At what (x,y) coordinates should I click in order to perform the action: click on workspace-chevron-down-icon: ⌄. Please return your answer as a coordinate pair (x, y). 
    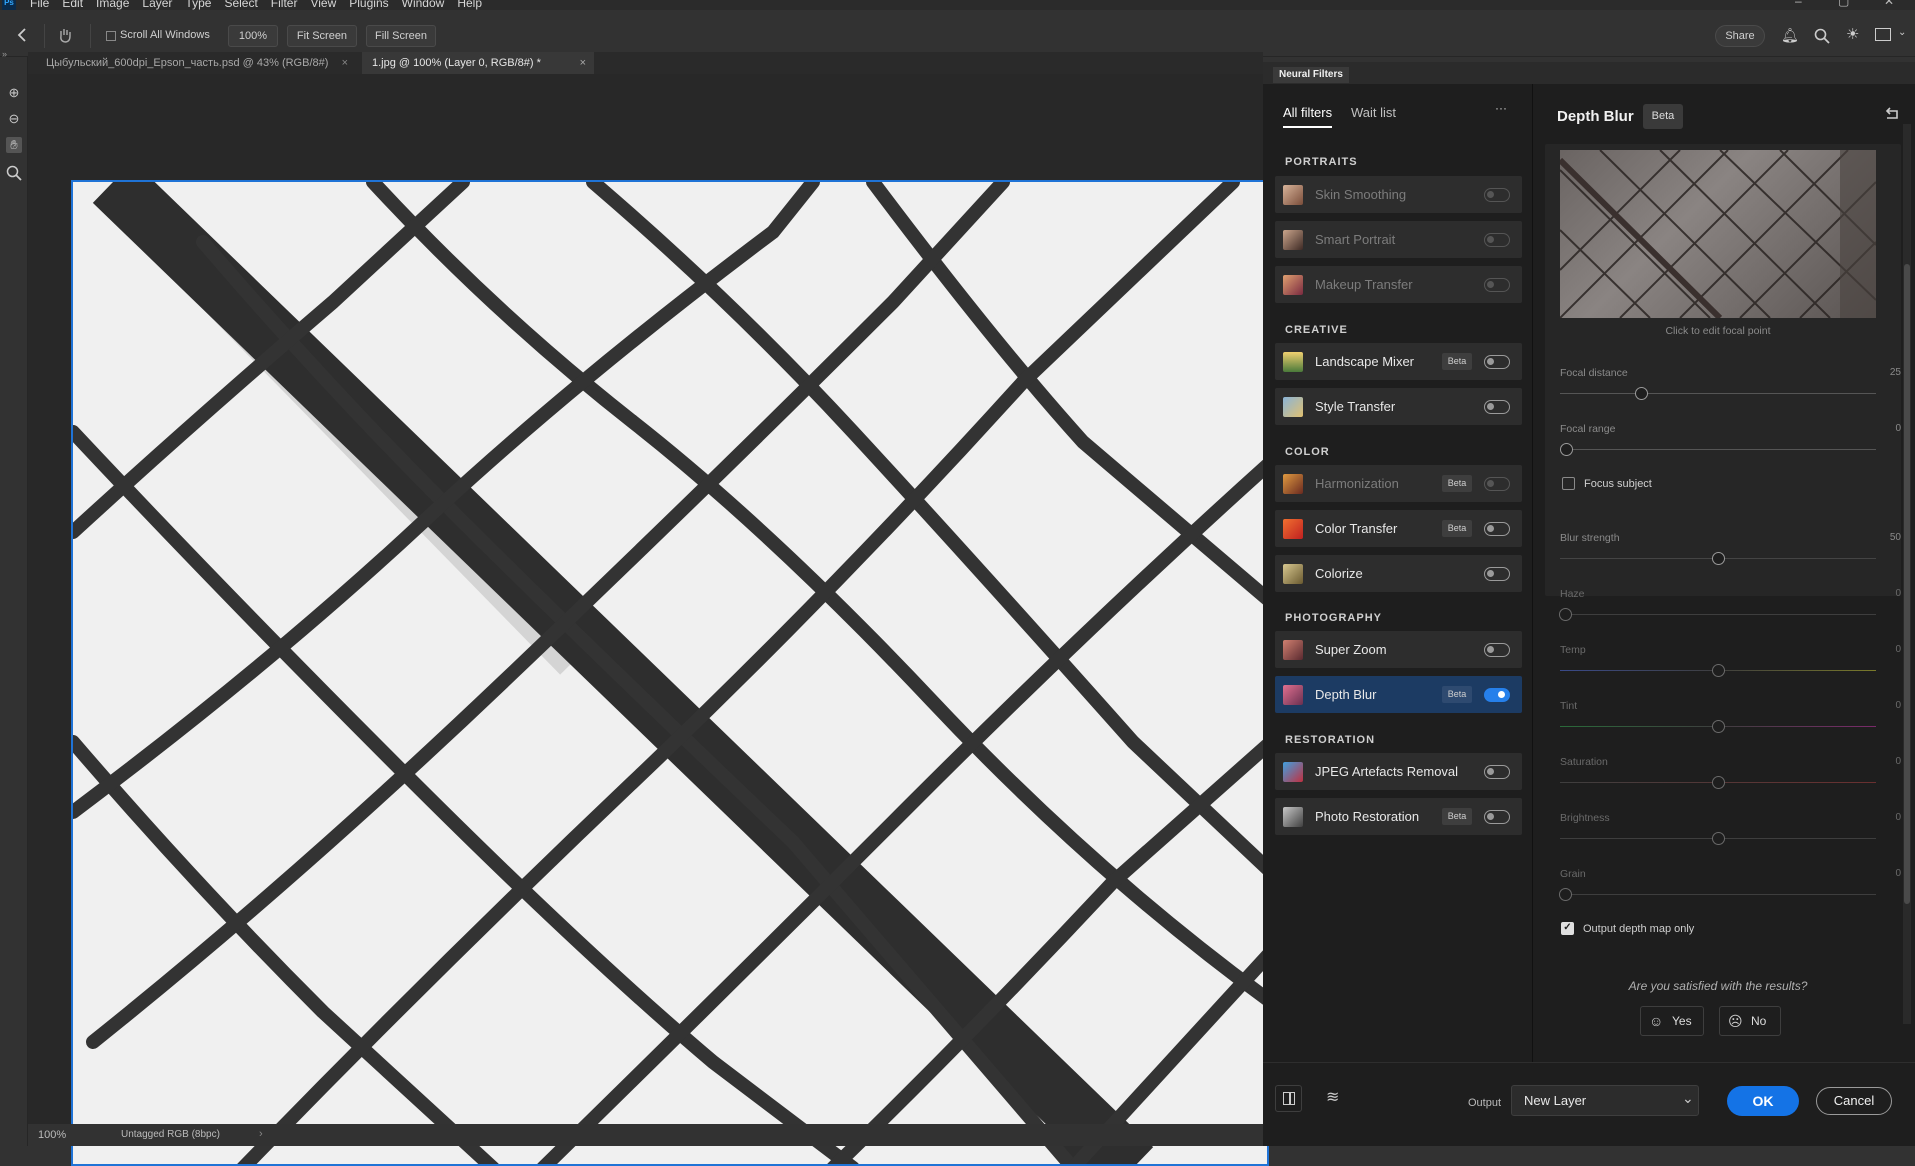
    Looking at the image, I should click on (1902, 32).